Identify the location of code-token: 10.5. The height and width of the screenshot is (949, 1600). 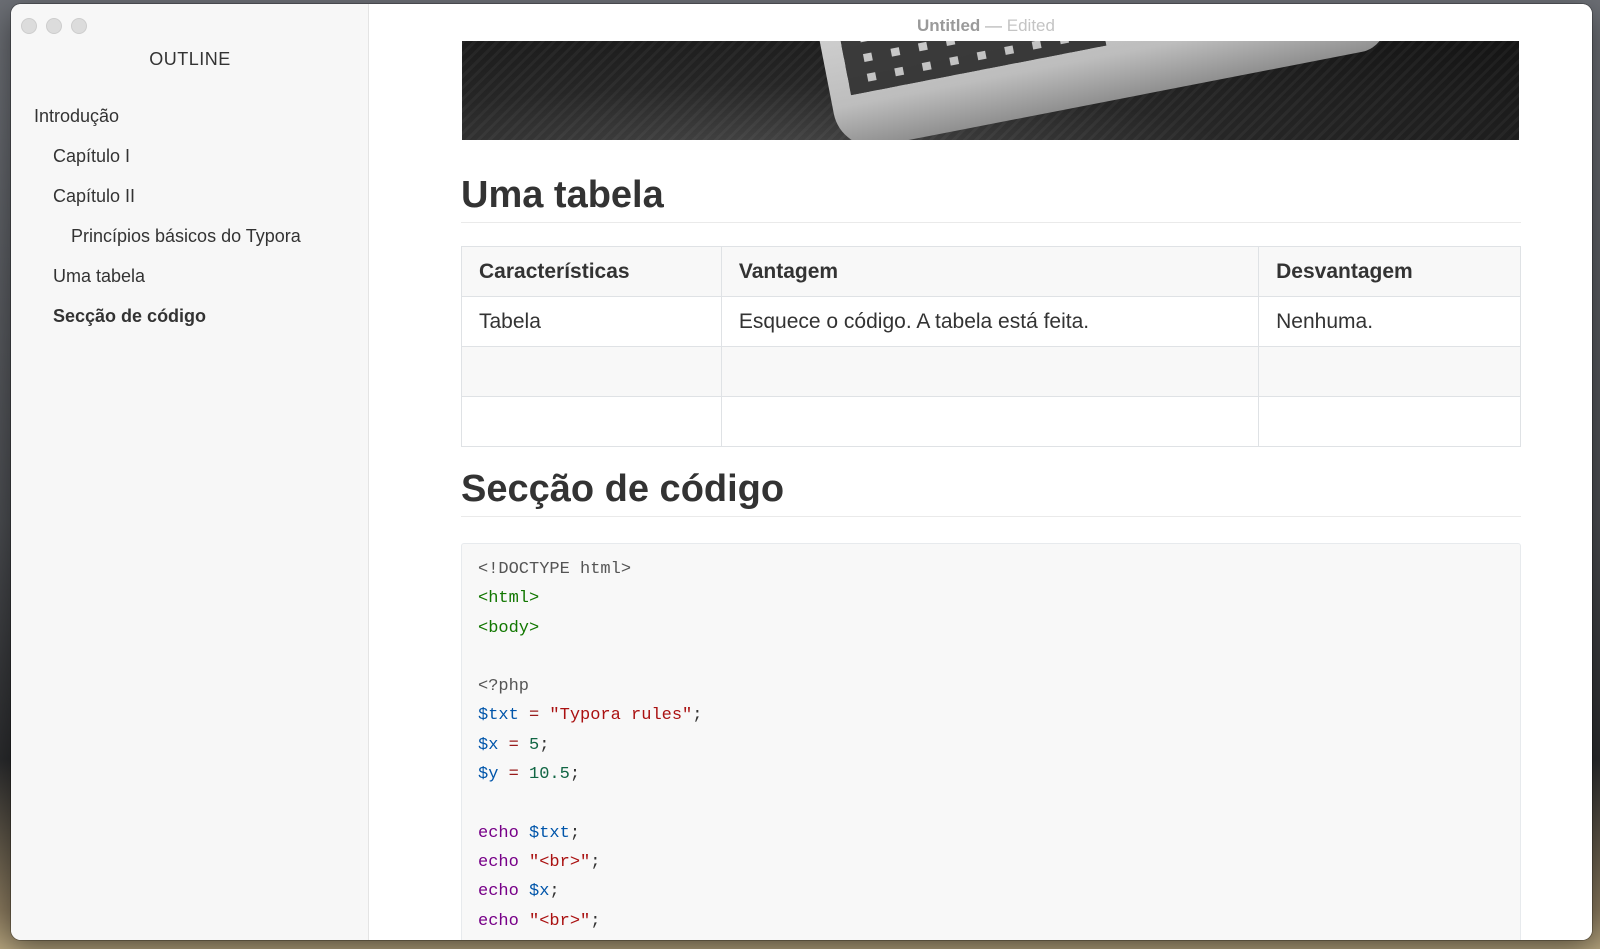
(549, 775).